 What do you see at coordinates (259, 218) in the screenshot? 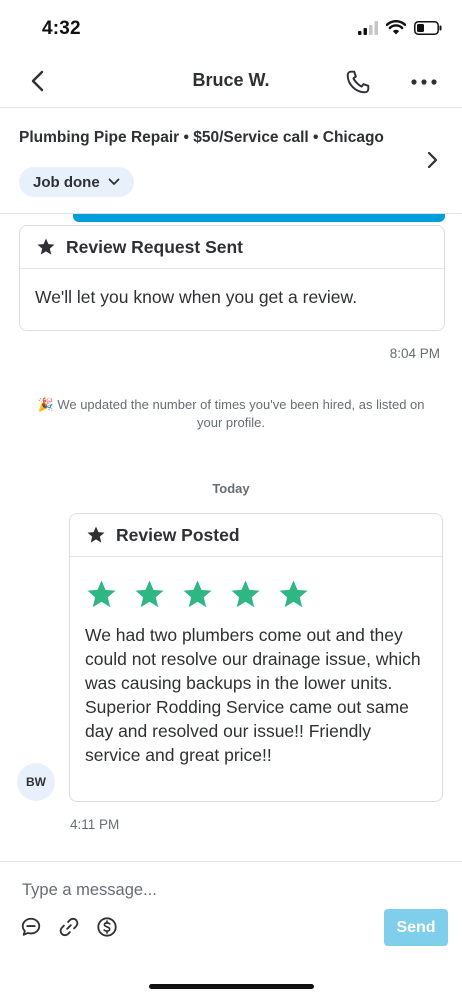
I see `previous-message-edge` at bounding box center [259, 218].